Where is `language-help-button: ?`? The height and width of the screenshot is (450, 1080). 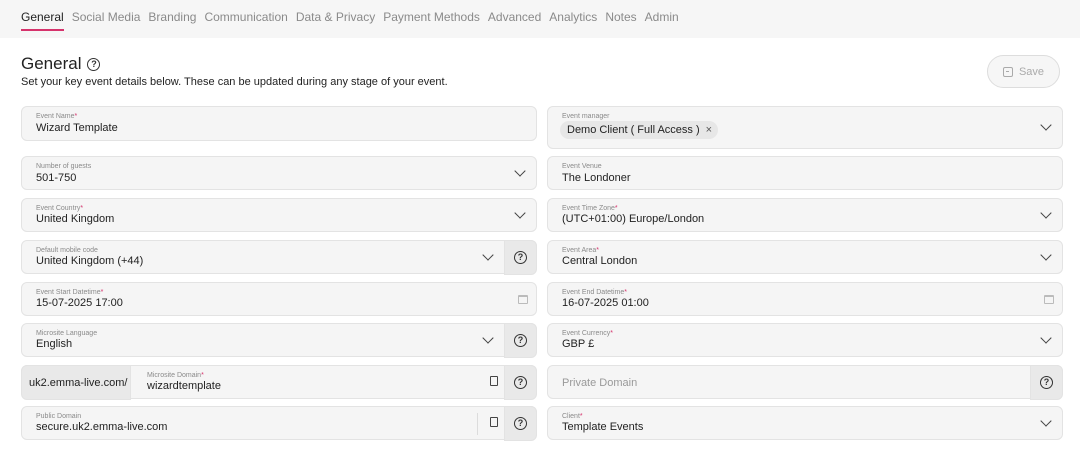 language-help-button: ? is located at coordinates (520, 340).